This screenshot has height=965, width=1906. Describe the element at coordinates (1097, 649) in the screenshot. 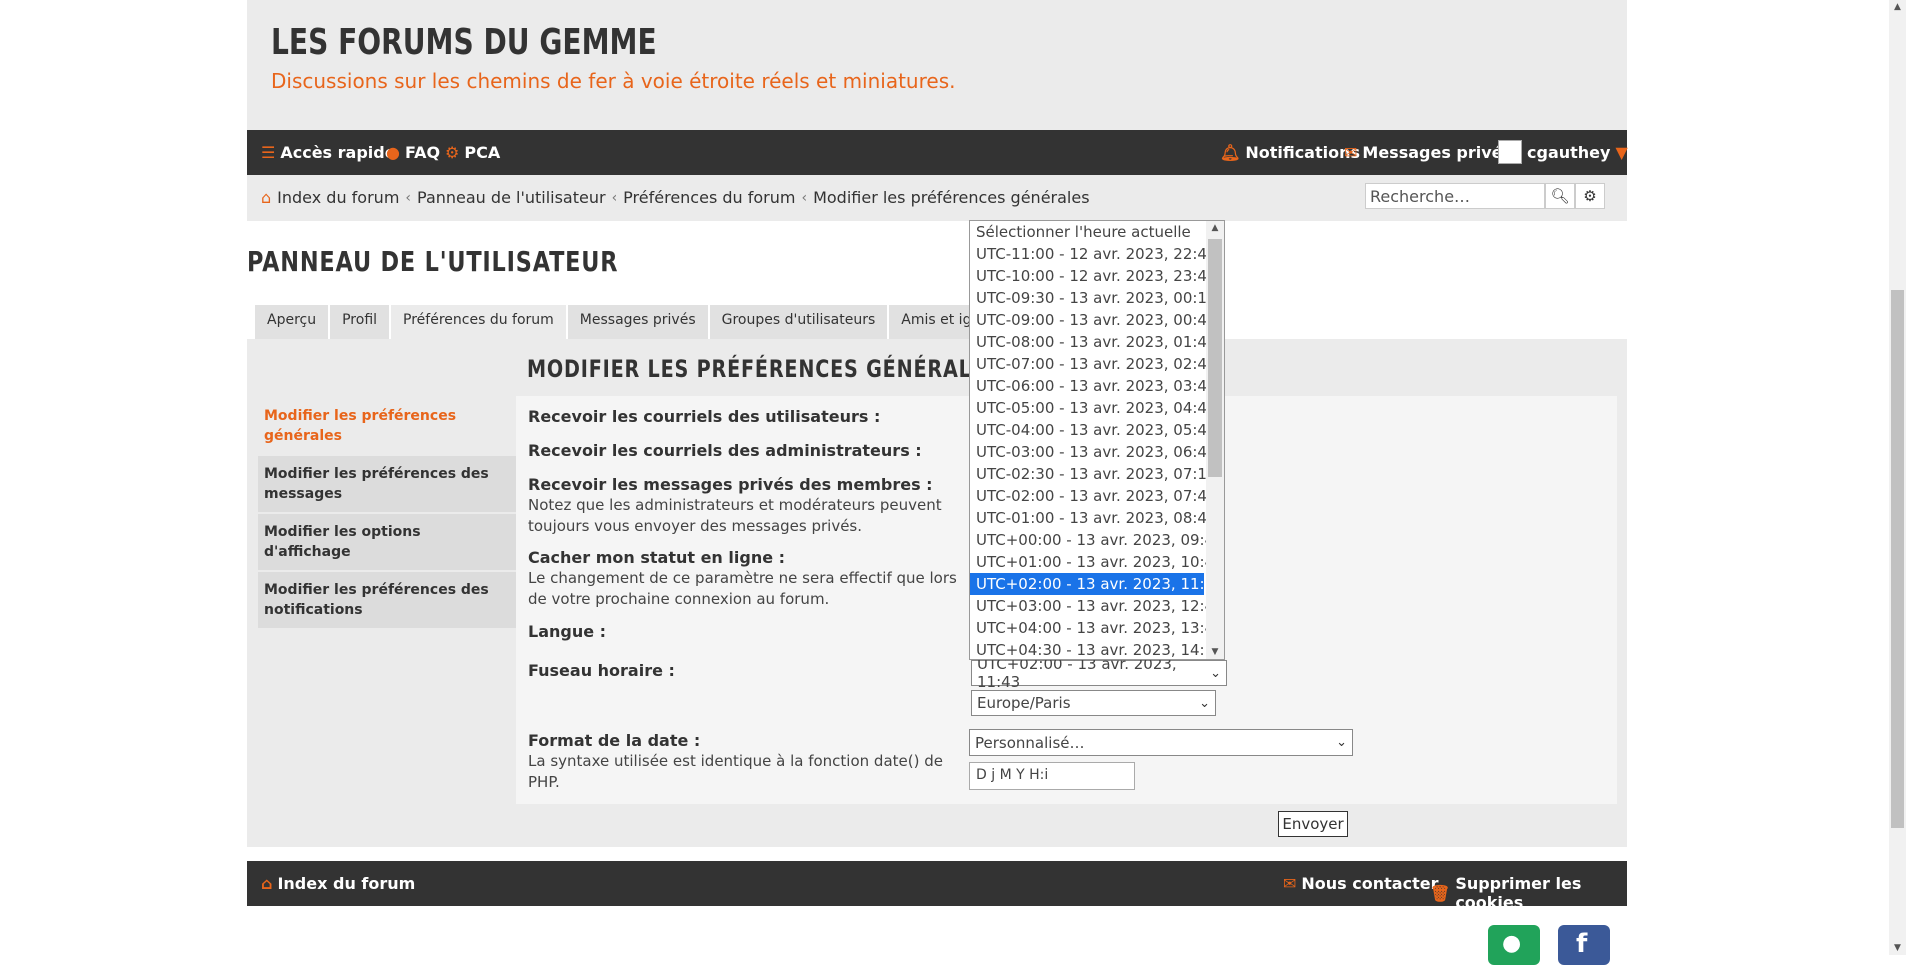

I see `timezone-option: UTC+04:30 - 13 avr. 2023, 14:13` at that location.